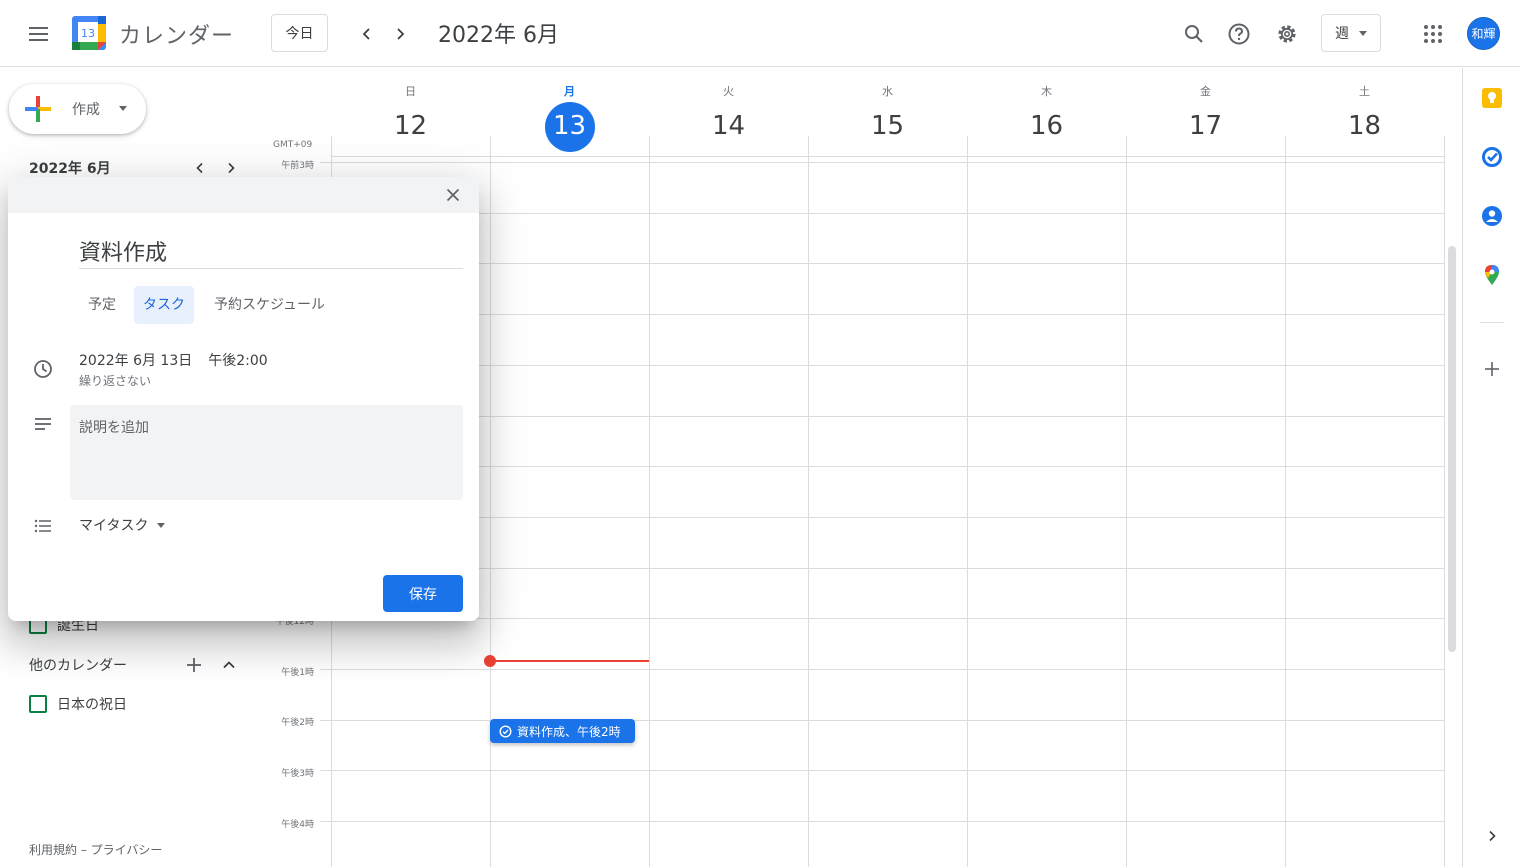 This screenshot has height=867, width=1520. I want to click on day-of-week-label: 日, so click(410, 91).